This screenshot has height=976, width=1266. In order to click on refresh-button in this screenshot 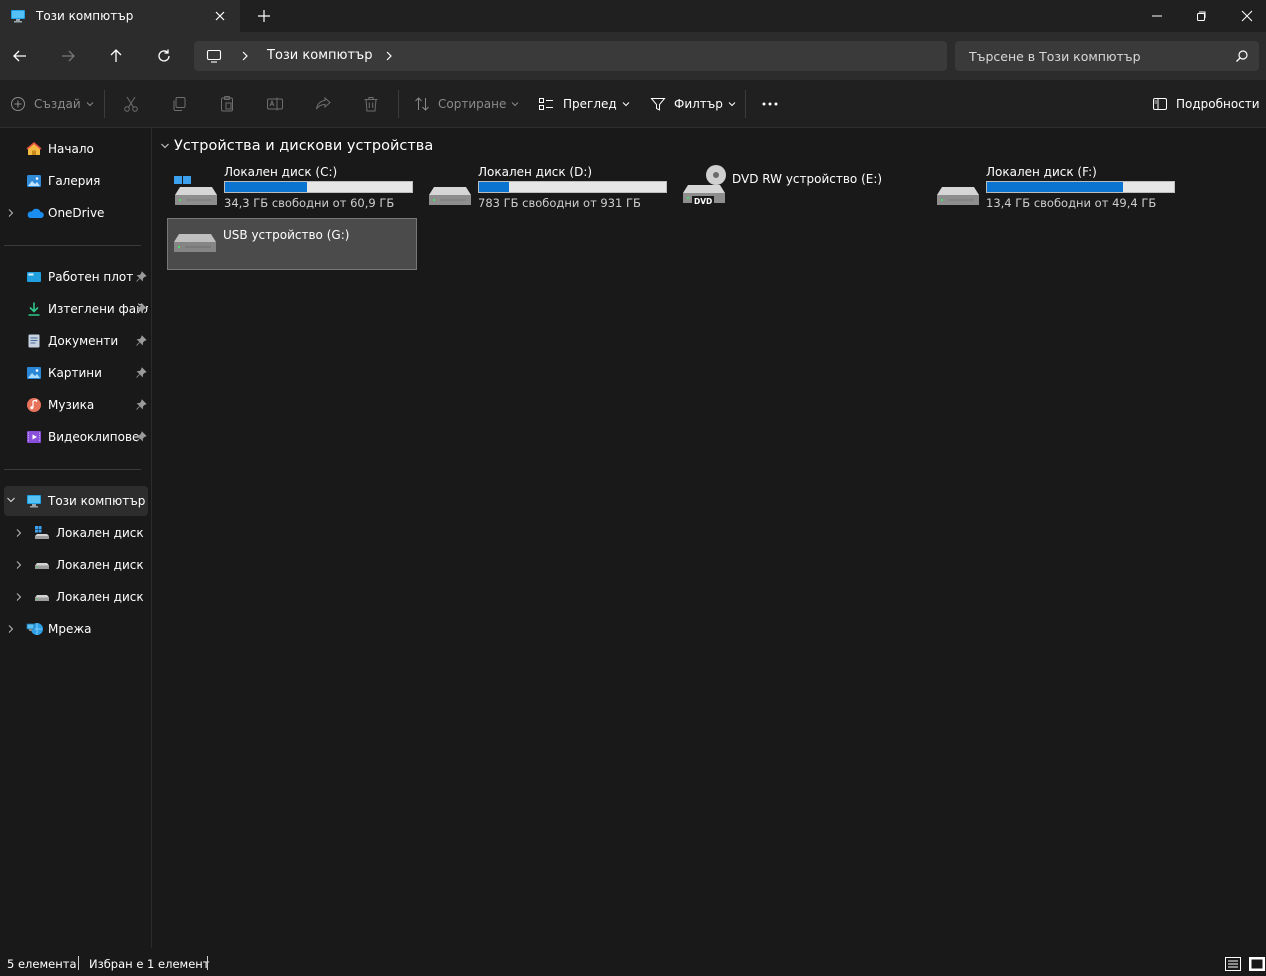, I will do `click(164, 56)`.